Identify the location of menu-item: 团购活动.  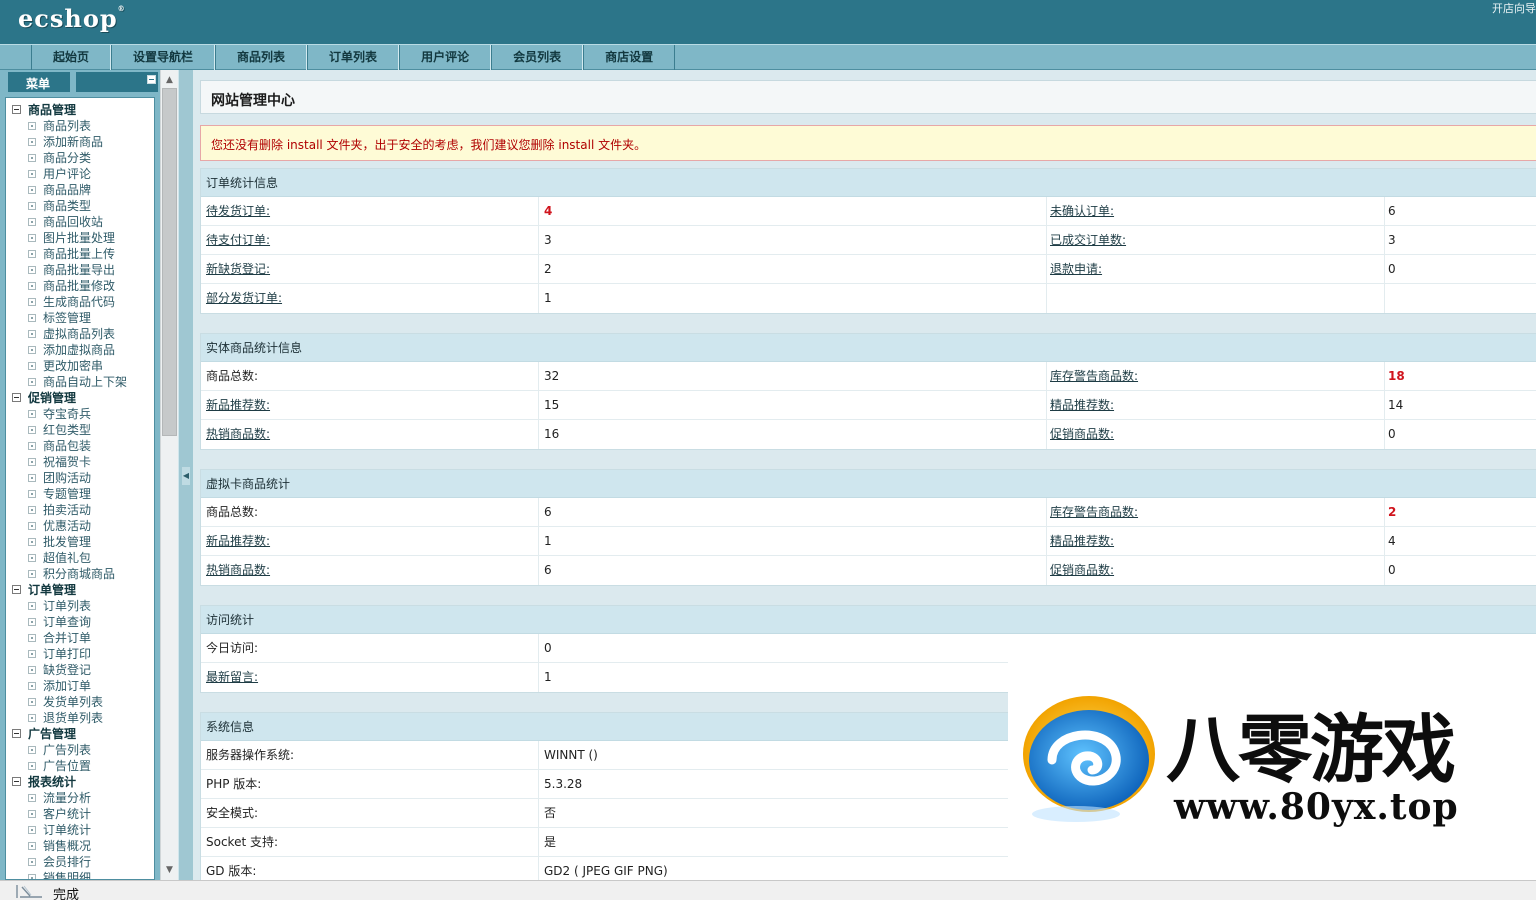
(80, 478).